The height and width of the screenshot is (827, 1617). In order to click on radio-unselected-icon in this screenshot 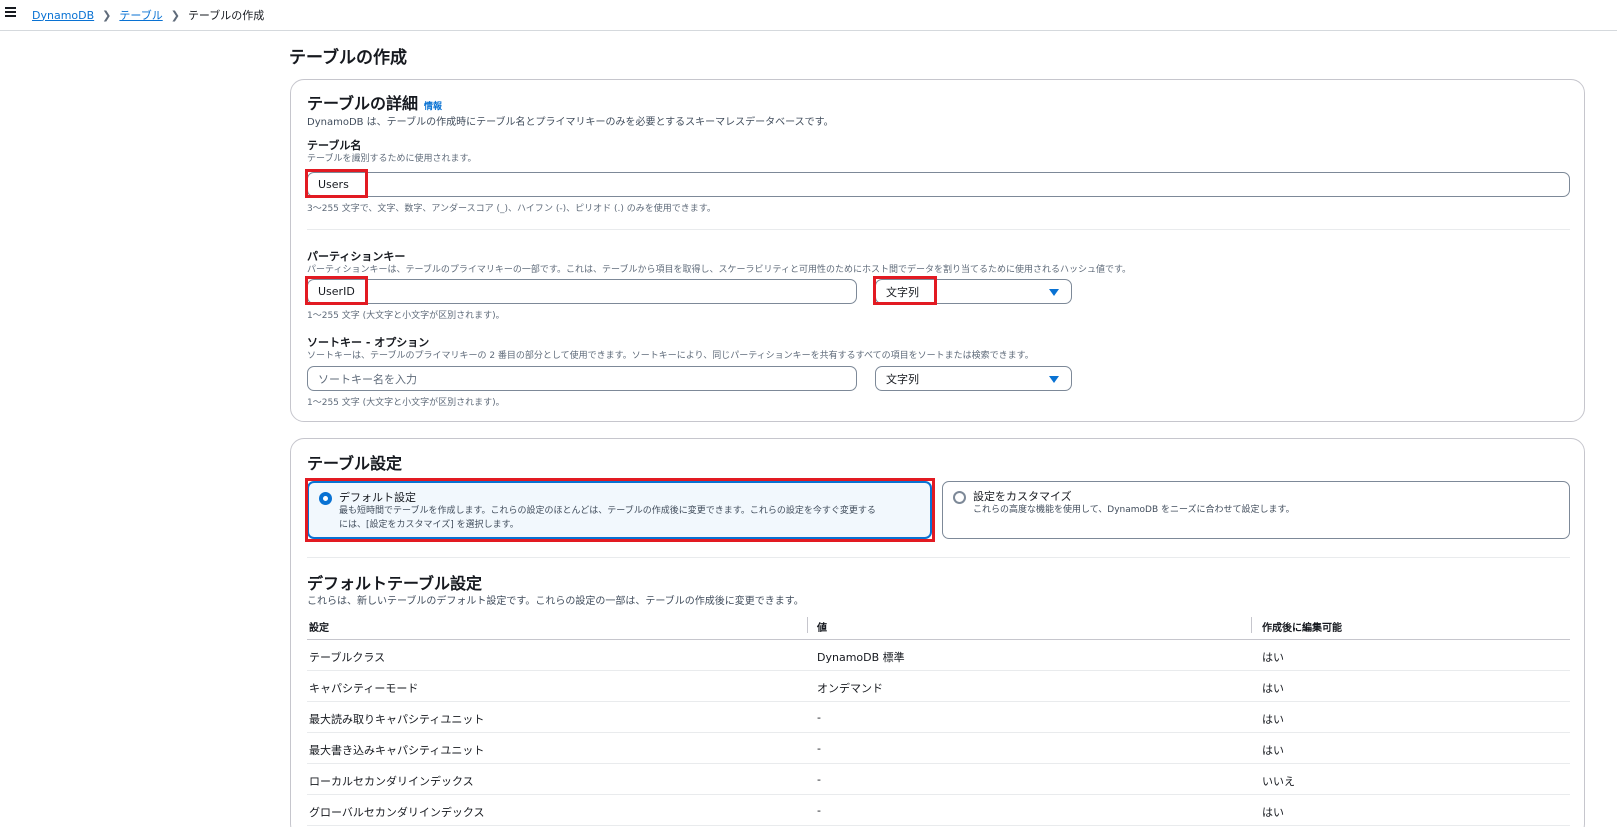, I will do `click(959, 497)`.